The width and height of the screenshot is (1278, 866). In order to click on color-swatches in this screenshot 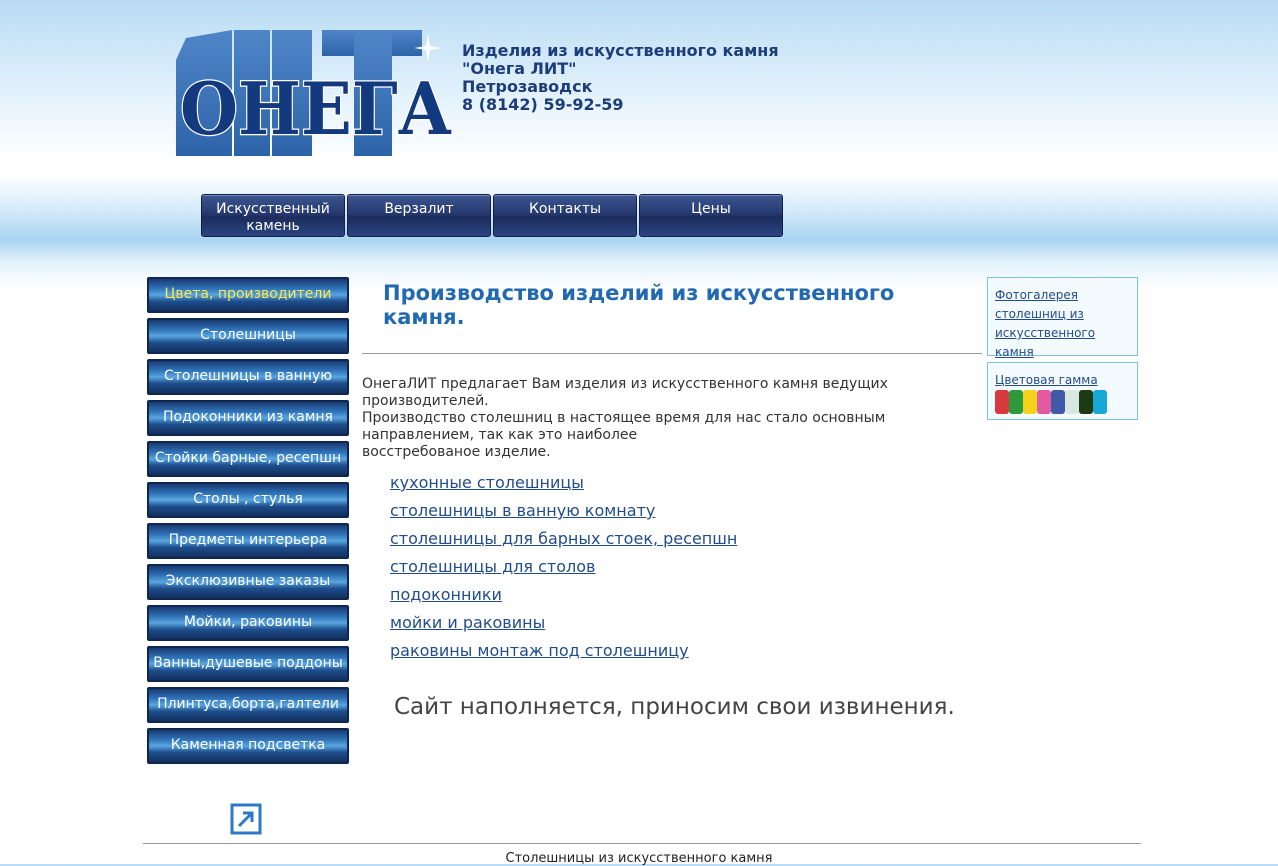, I will do `click(1062, 402)`.